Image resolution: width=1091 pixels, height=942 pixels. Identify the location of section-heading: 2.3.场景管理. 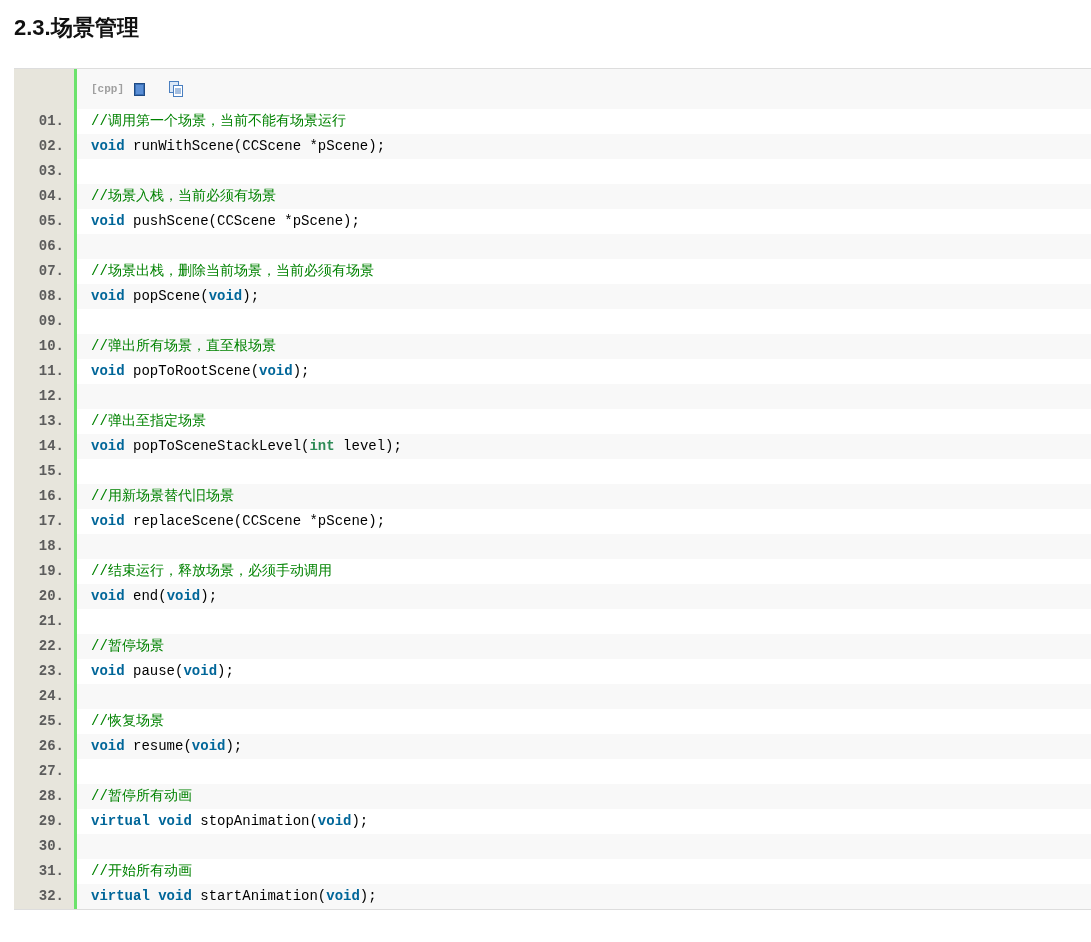
(76, 28).